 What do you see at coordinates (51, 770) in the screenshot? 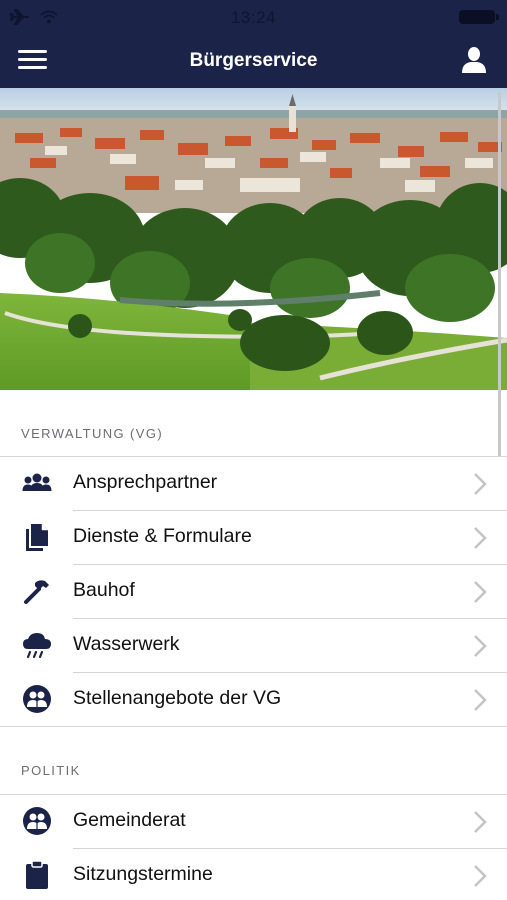
I see `section-header-politik: POLITIK` at bounding box center [51, 770].